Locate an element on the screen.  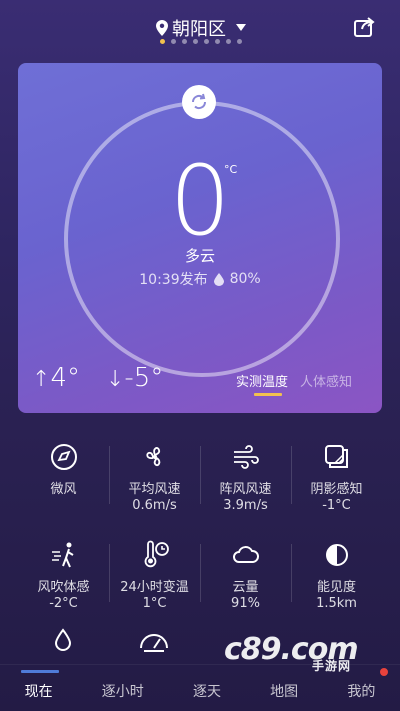
tab-item: 我的 is located at coordinates (361, 688).